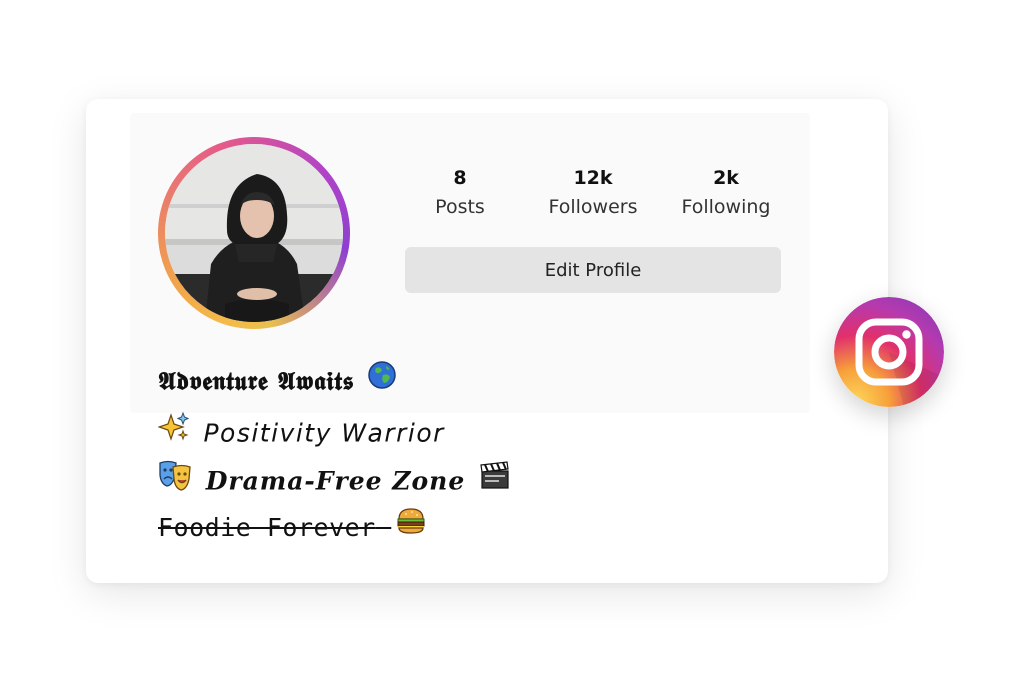 Image resolution: width=1024 pixels, height=683 pixels. What do you see at coordinates (256, 381) in the screenshot?
I see `bio-line-1-text: 𝕬𝖉𝖛𝖊𝖓𝖙𝖚𝖗𝖊 𝕬𝖜𝖆𝖎𝖙𝖘` at bounding box center [256, 381].